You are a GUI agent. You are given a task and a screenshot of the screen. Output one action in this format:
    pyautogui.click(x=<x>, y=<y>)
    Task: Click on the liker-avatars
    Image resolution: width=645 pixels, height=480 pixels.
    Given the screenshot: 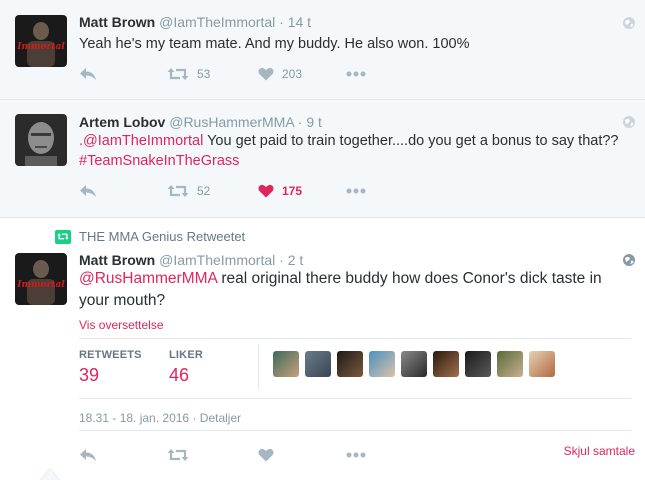 What is the action you would take?
    pyautogui.click(x=417, y=364)
    